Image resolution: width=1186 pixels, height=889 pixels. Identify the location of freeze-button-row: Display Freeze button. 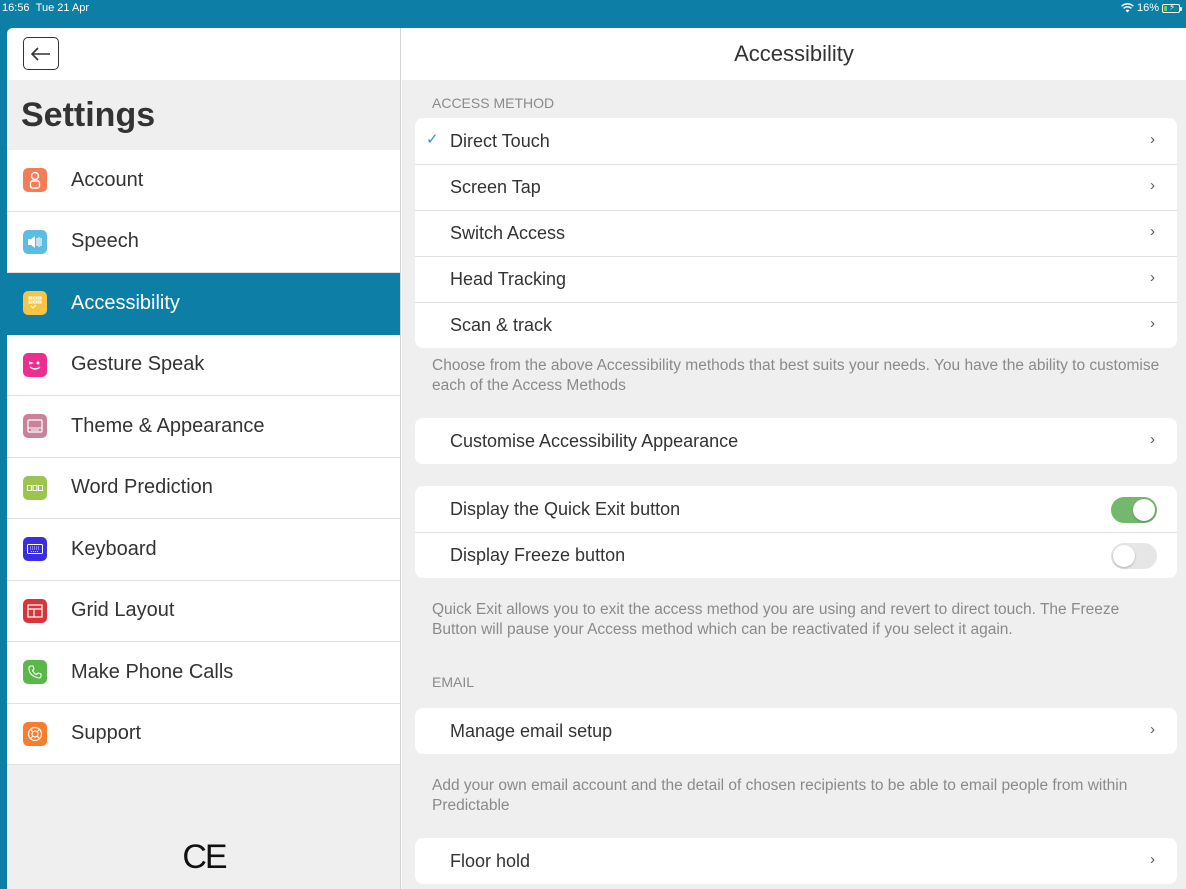
(796, 555).